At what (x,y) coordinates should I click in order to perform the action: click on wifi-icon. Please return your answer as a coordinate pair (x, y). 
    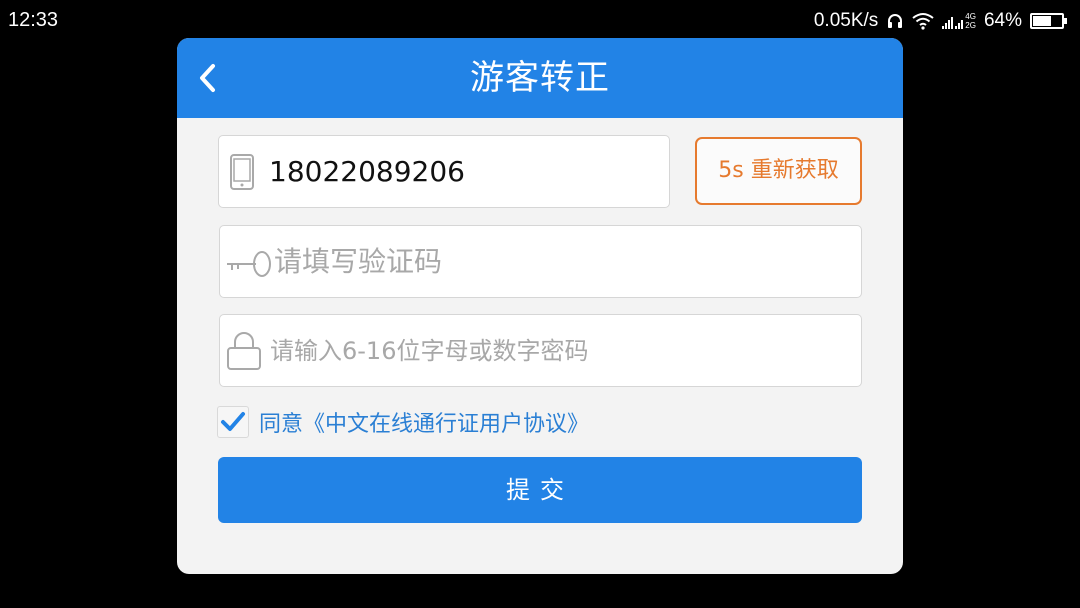
    Looking at the image, I should click on (923, 21).